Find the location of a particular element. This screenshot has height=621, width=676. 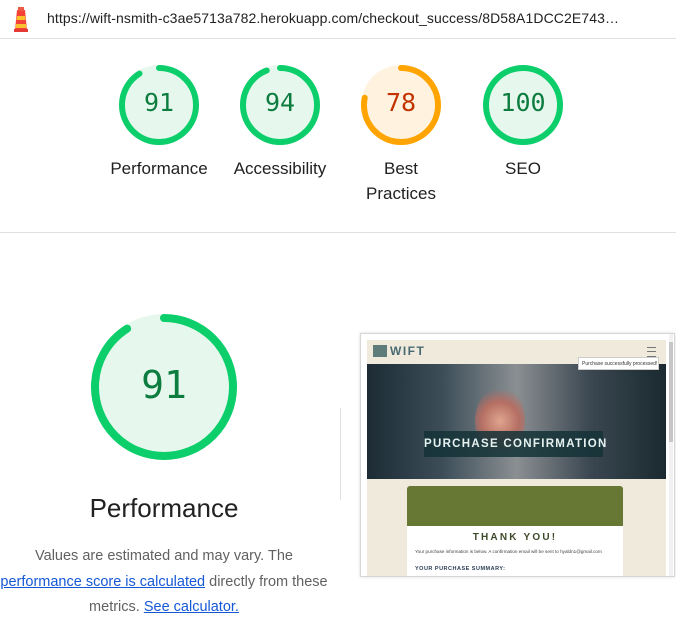

gauge-score: 78 is located at coordinates (401, 102).